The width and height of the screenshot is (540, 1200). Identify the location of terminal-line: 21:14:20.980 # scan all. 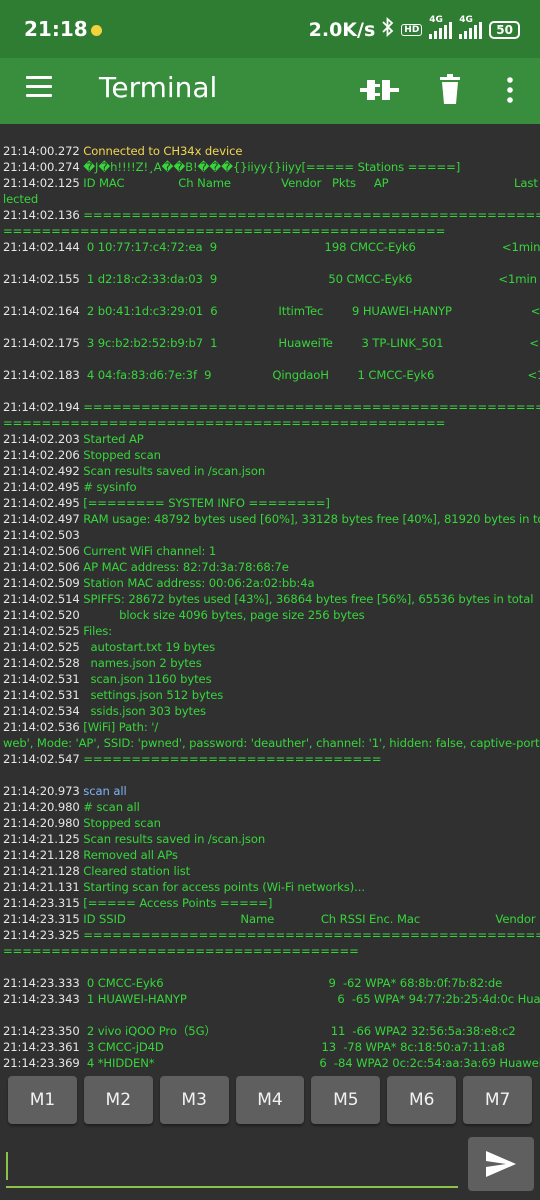
(270, 807).